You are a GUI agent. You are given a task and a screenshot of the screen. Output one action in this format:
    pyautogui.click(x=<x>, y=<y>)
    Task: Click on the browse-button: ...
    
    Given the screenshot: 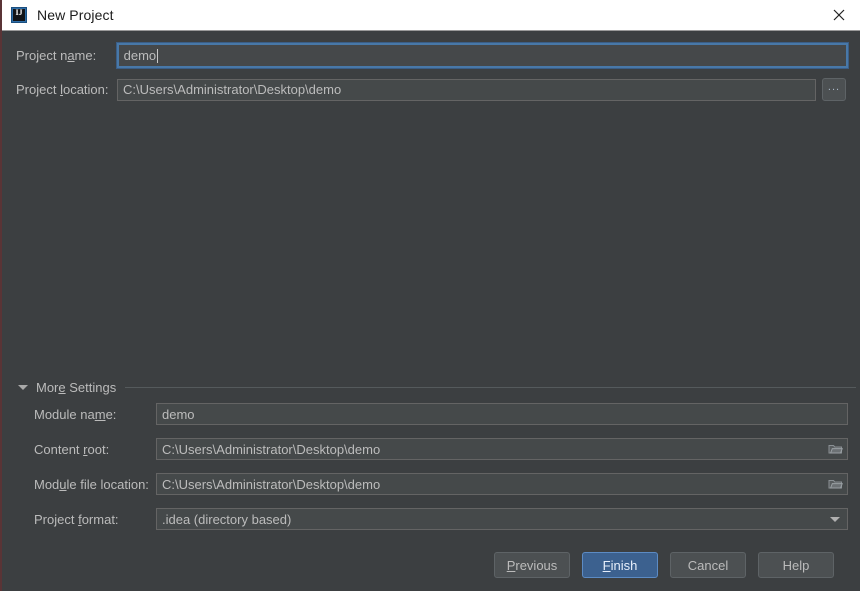 What is the action you would take?
    pyautogui.click(x=834, y=89)
    